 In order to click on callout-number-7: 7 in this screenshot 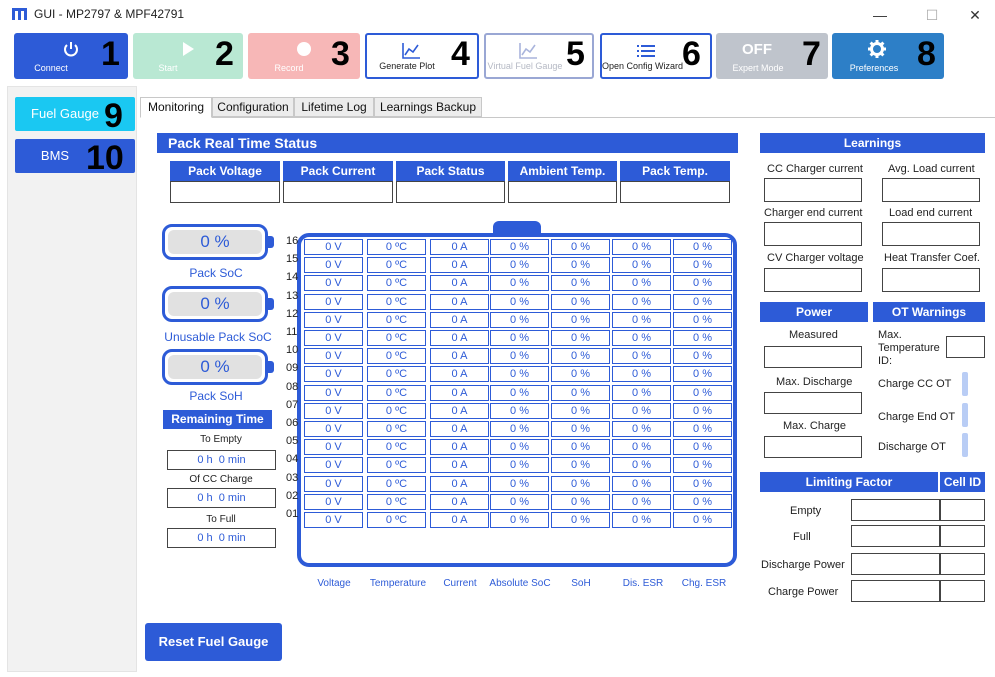, I will do `click(811, 54)`.